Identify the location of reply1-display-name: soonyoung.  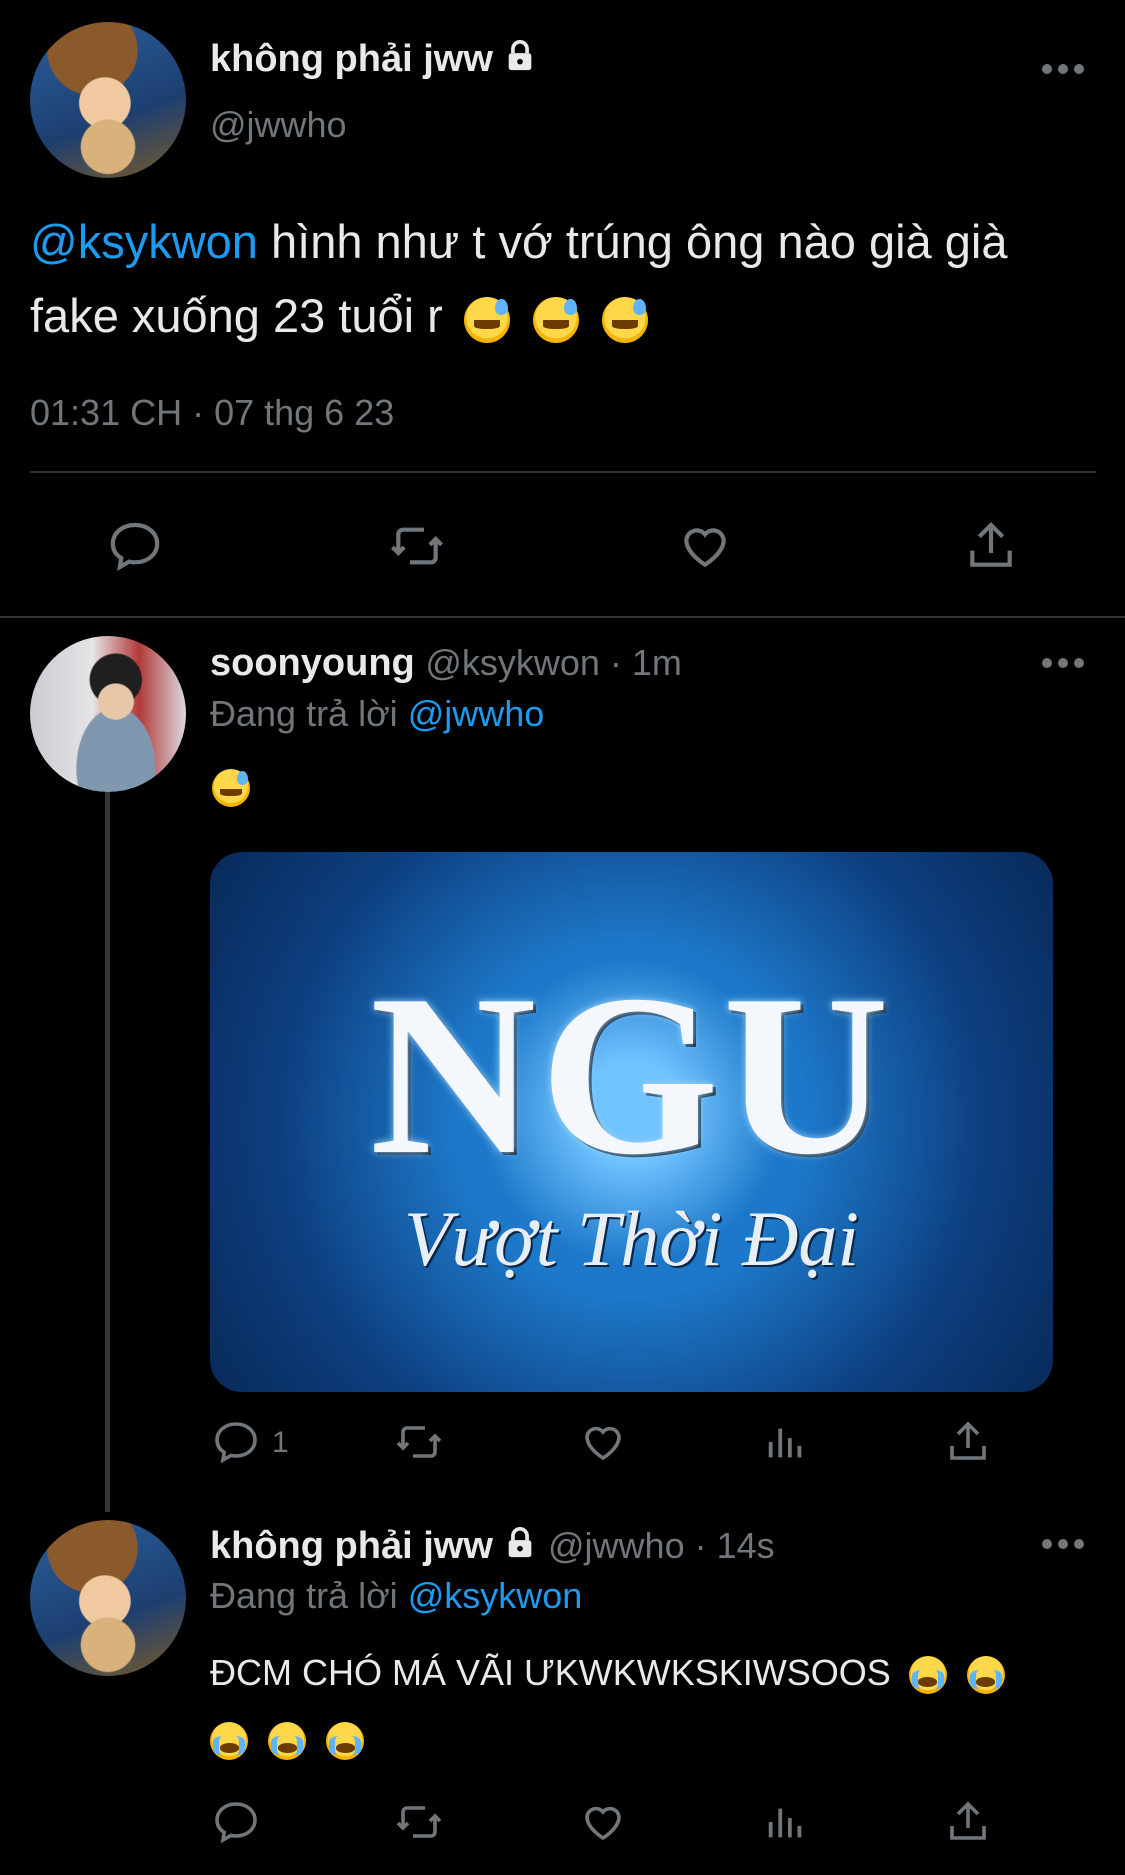
(312, 663).